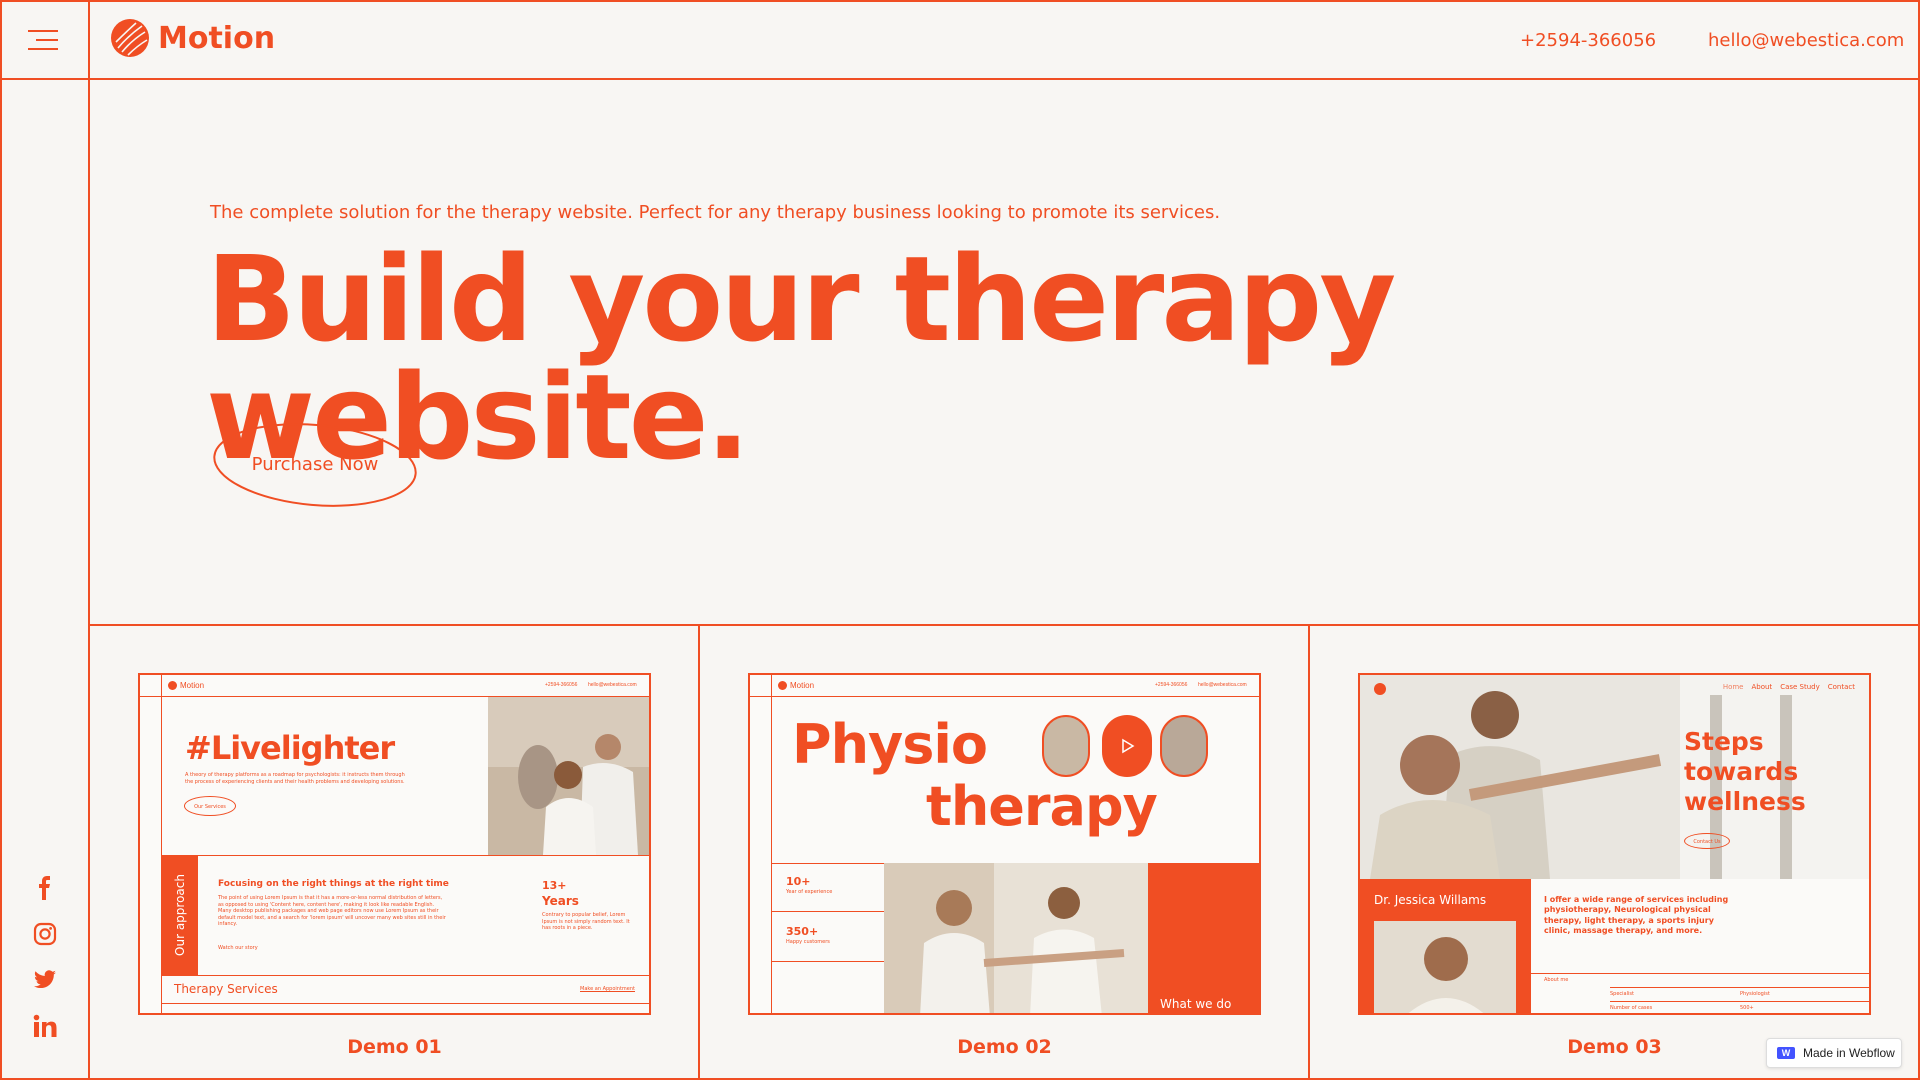 The height and width of the screenshot is (1080, 1920). Describe the element at coordinates (45, 957) in the screenshot. I see `social-links` at that location.